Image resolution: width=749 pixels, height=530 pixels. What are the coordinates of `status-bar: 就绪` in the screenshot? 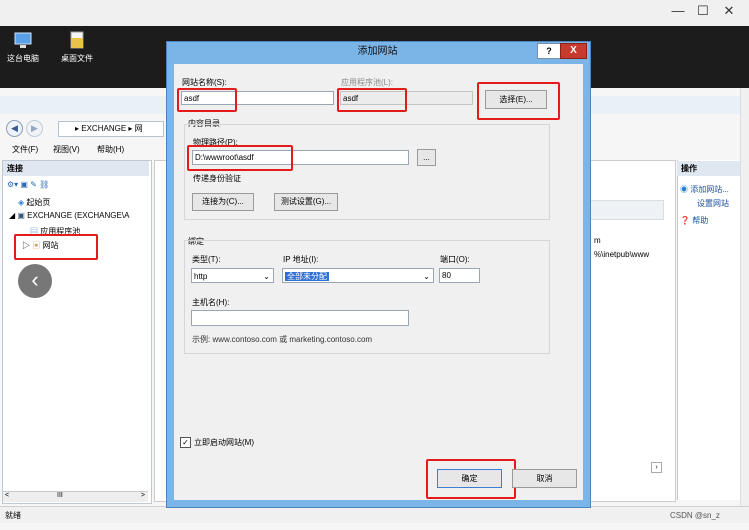 It's located at (374, 514).